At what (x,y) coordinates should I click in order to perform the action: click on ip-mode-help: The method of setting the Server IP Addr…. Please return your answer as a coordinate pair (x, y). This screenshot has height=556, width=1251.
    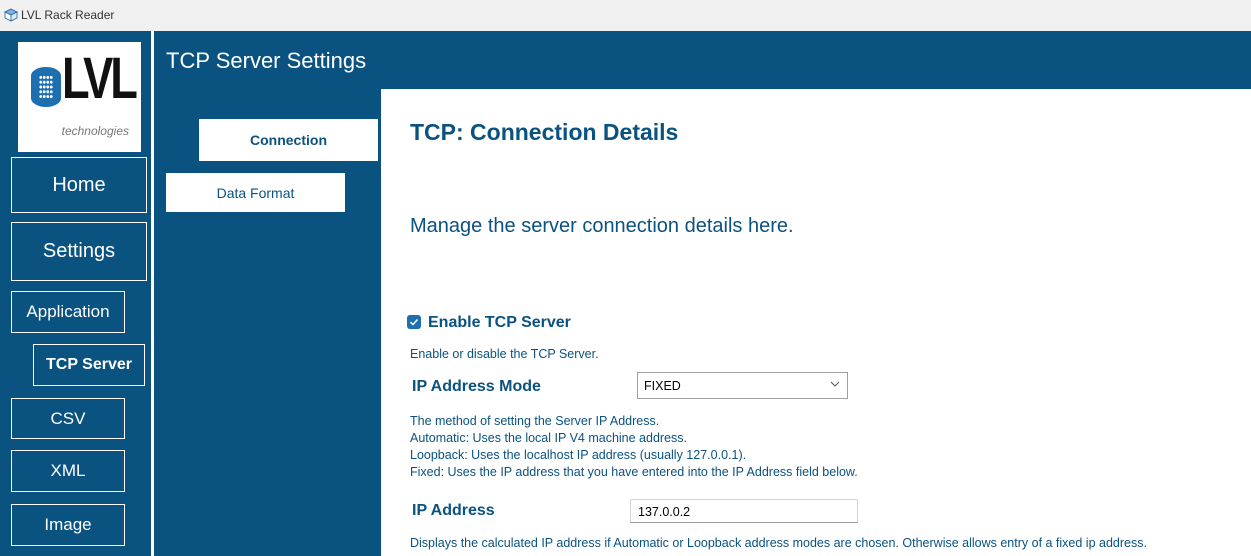
    Looking at the image, I should click on (634, 447).